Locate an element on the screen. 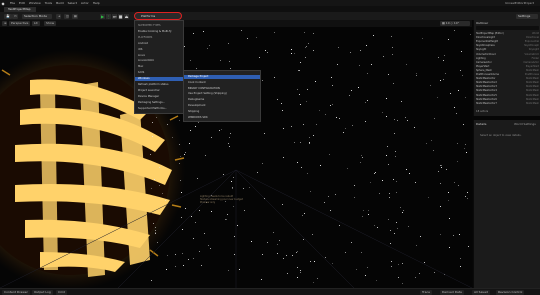  eject-icon: ⏏ is located at coordinates (126, 16).